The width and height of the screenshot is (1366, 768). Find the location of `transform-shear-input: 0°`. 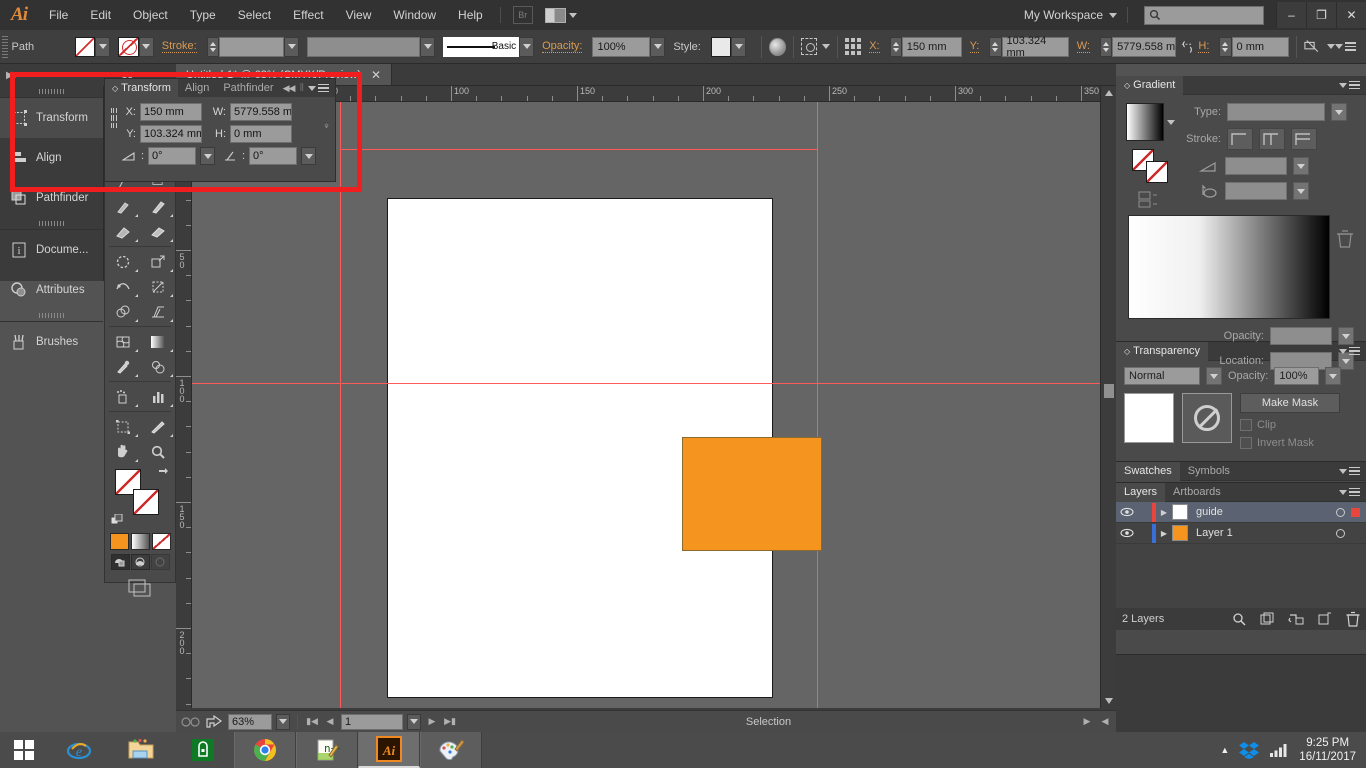

transform-shear-input: 0° is located at coordinates (273, 156).